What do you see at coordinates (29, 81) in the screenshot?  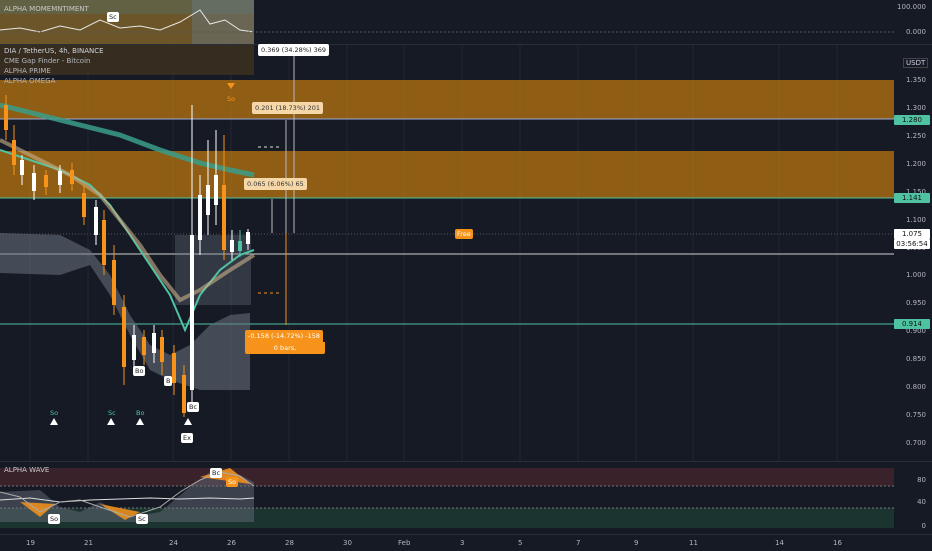 I see `legend-indicator: ALPHA OMEGA` at bounding box center [29, 81].